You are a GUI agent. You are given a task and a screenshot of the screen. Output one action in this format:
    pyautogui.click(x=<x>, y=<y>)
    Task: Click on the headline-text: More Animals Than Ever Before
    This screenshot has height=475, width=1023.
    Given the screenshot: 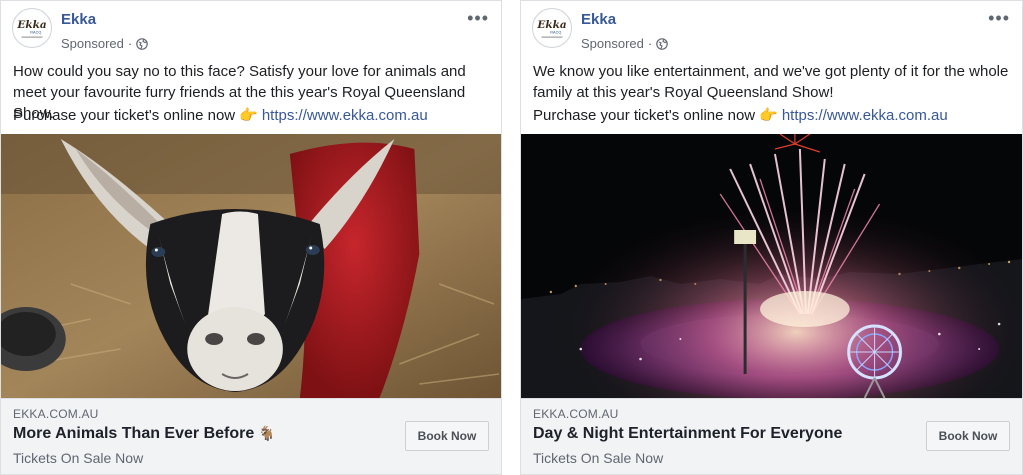 What is the action you would take?
    pyautogui.click(x=134, y=433)
    